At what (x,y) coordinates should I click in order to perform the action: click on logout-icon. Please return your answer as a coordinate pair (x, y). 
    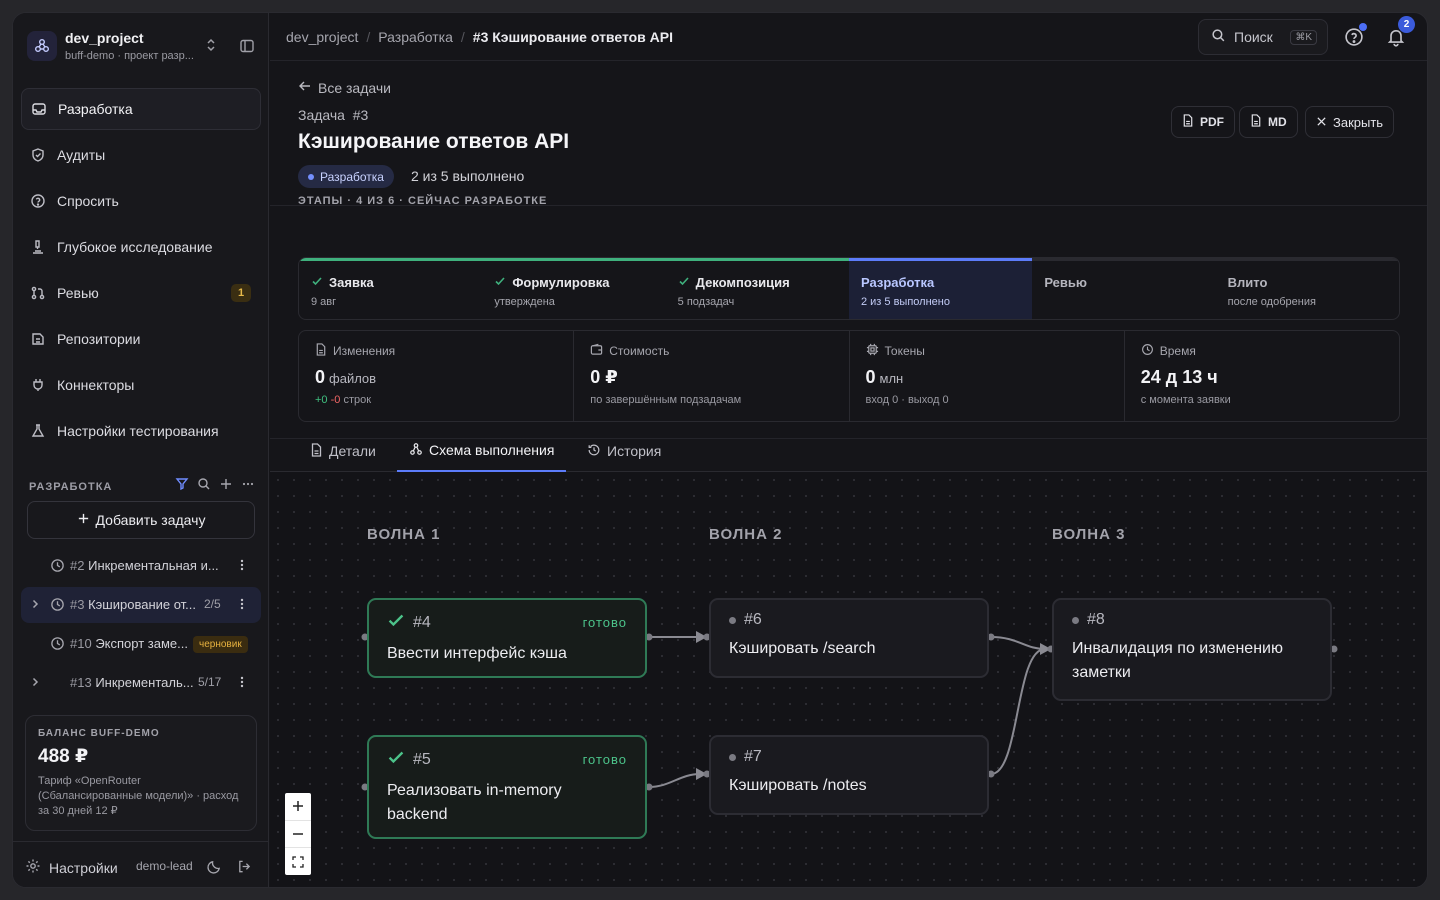
    Looking at the image, I should click on (244, 869).